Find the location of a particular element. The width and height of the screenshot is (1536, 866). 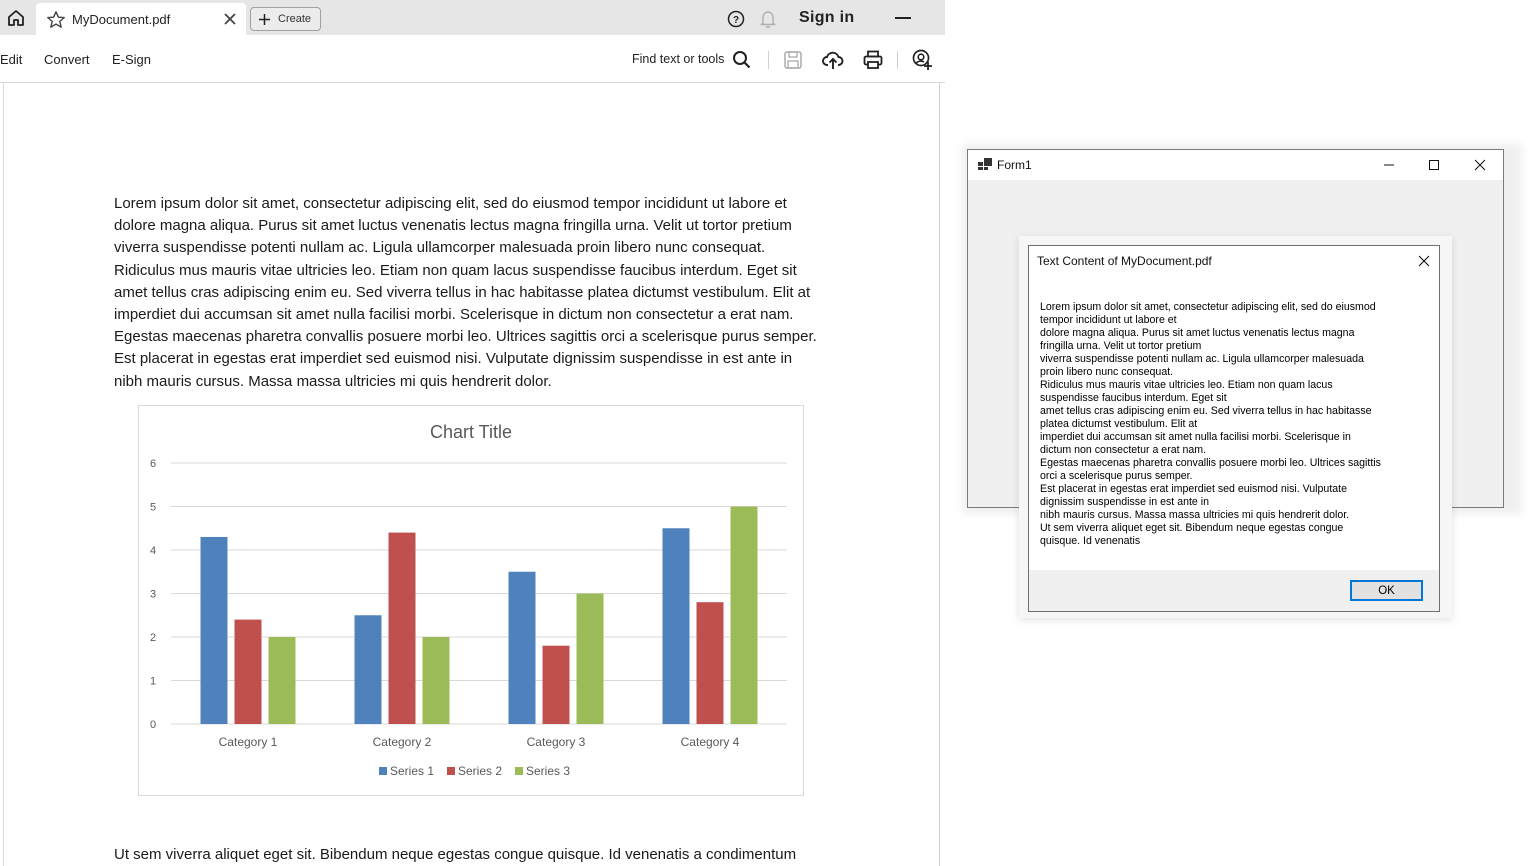

message-text-line: orci a scelerisque purus semper. is located at coordinates (1116, 476).